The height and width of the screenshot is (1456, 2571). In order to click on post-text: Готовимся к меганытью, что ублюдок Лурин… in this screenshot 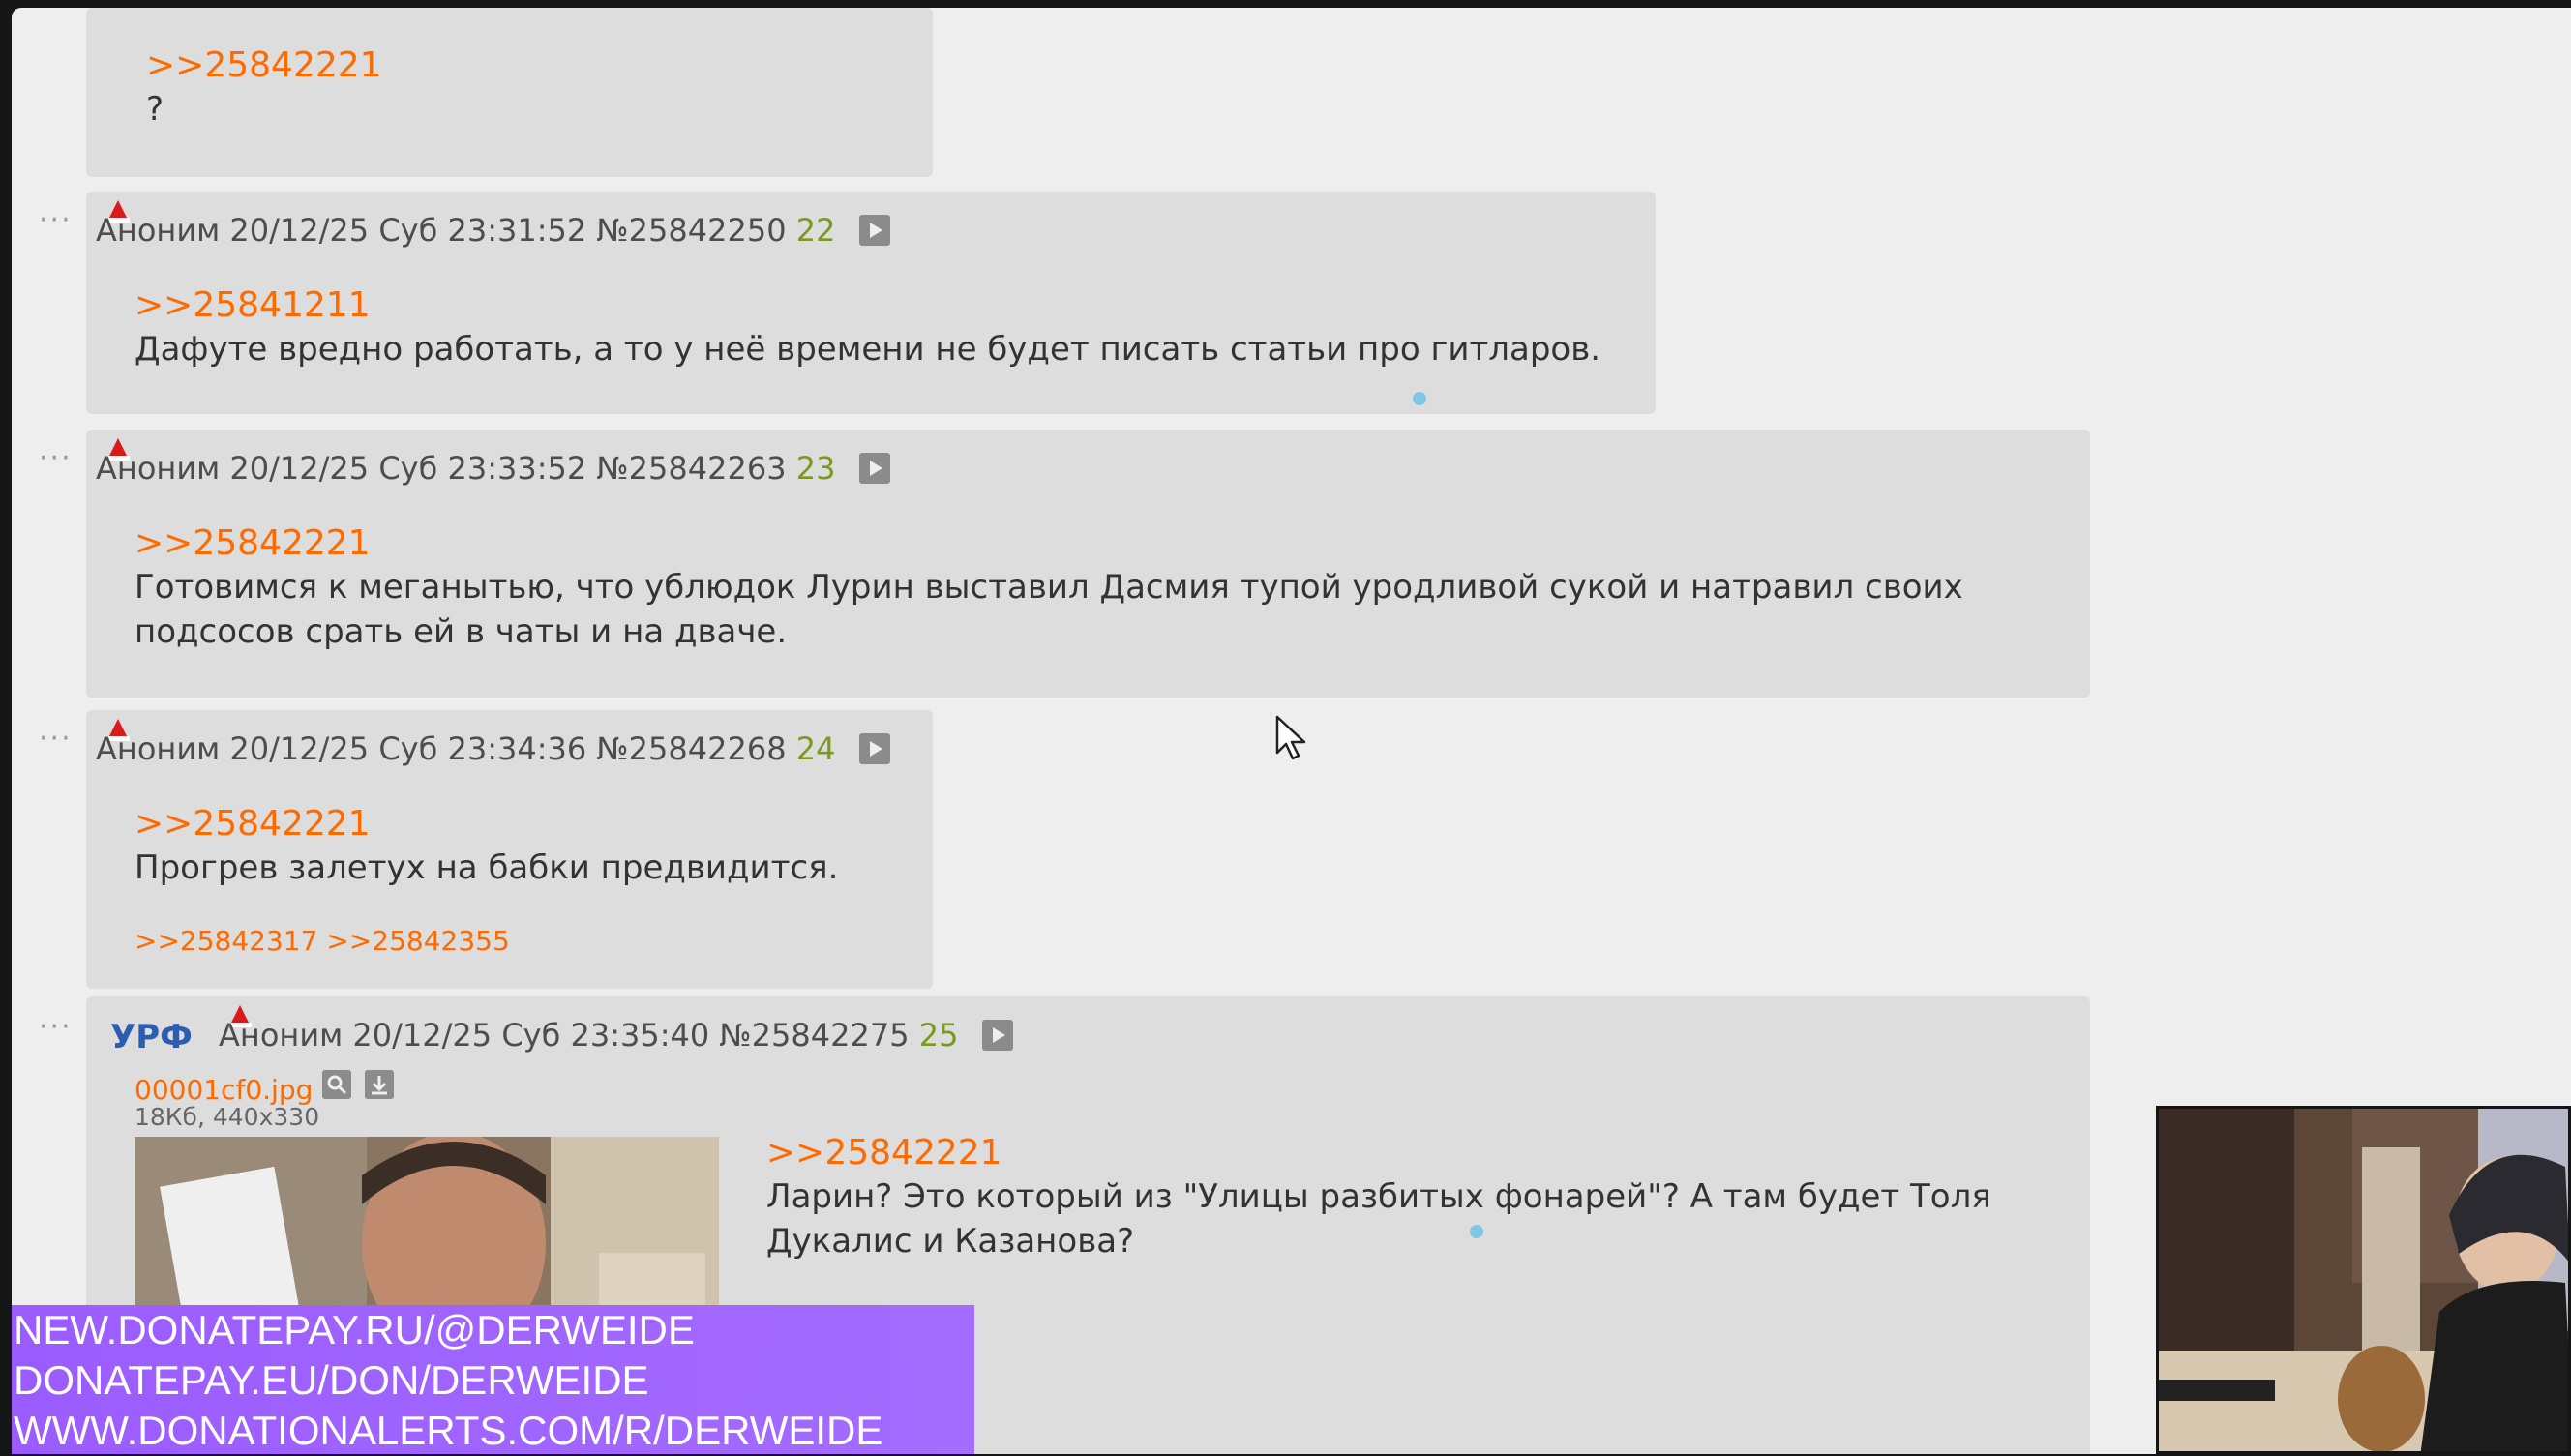, I will do `click(1049, 609)`.